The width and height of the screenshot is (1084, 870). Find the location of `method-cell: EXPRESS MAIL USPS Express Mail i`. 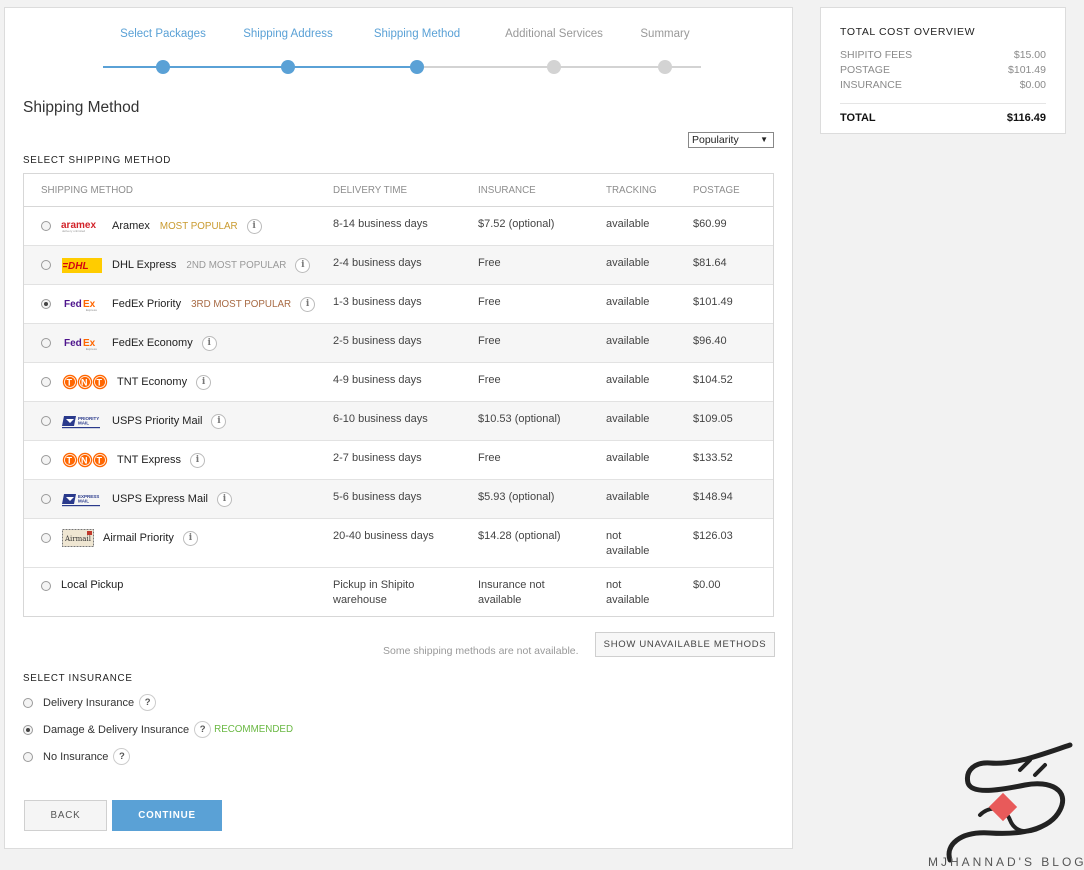

method-cell: EXPRESS MAIL USPS Express Mail i is located at coordinates (178, 494).